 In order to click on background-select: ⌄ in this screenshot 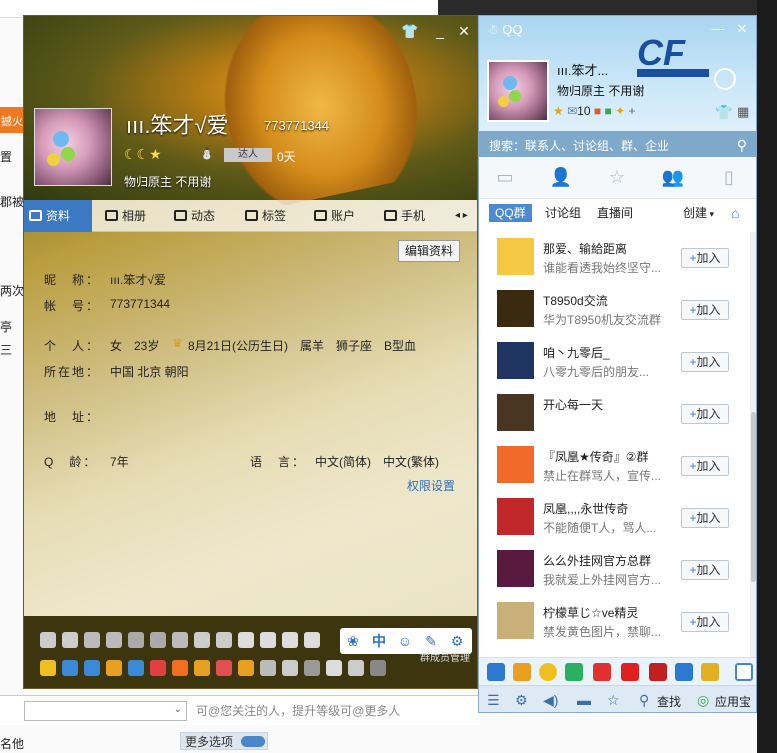, I will do `click(105, 711)`.